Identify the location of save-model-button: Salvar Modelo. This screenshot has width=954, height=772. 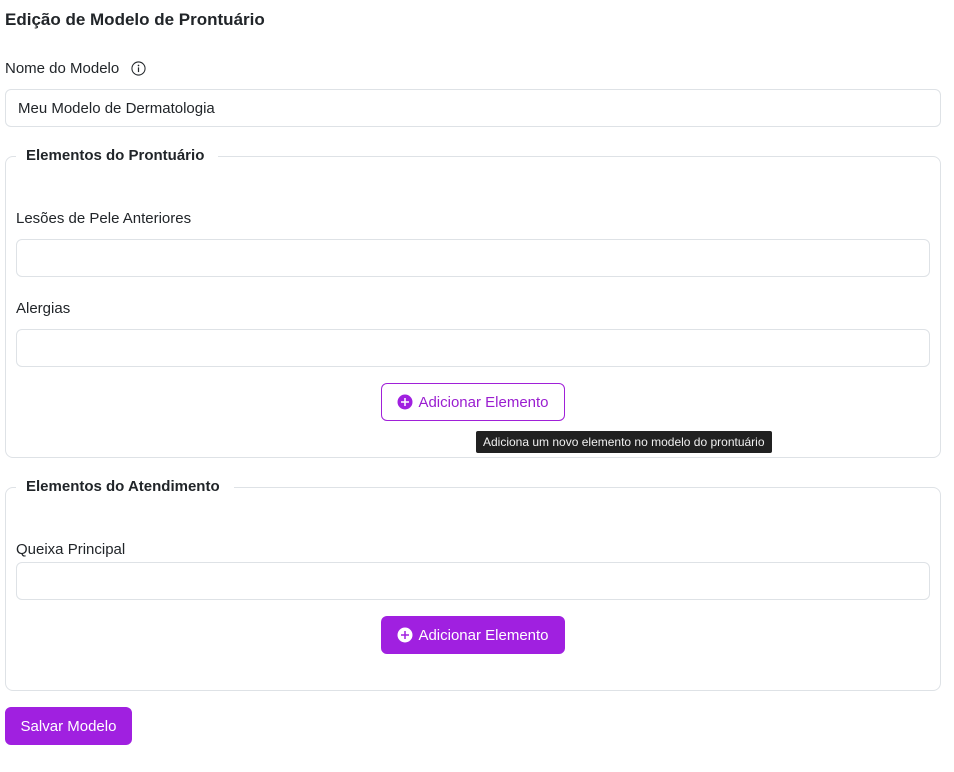
(68, 726).